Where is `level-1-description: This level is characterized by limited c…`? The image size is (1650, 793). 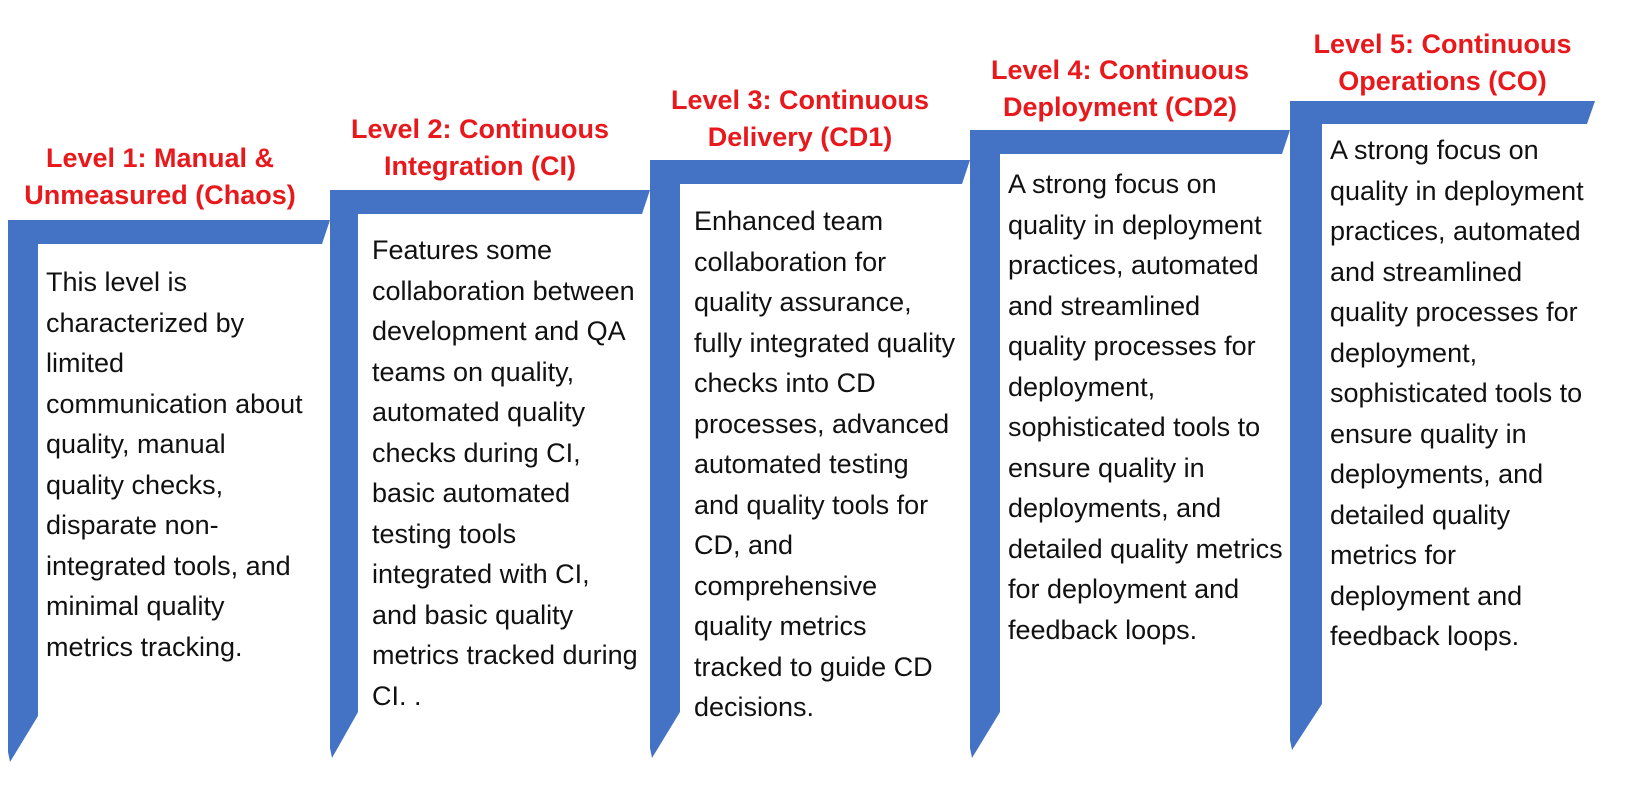
level-1-description: This level is characterized by limited c… is located at coordinates (174, 464).